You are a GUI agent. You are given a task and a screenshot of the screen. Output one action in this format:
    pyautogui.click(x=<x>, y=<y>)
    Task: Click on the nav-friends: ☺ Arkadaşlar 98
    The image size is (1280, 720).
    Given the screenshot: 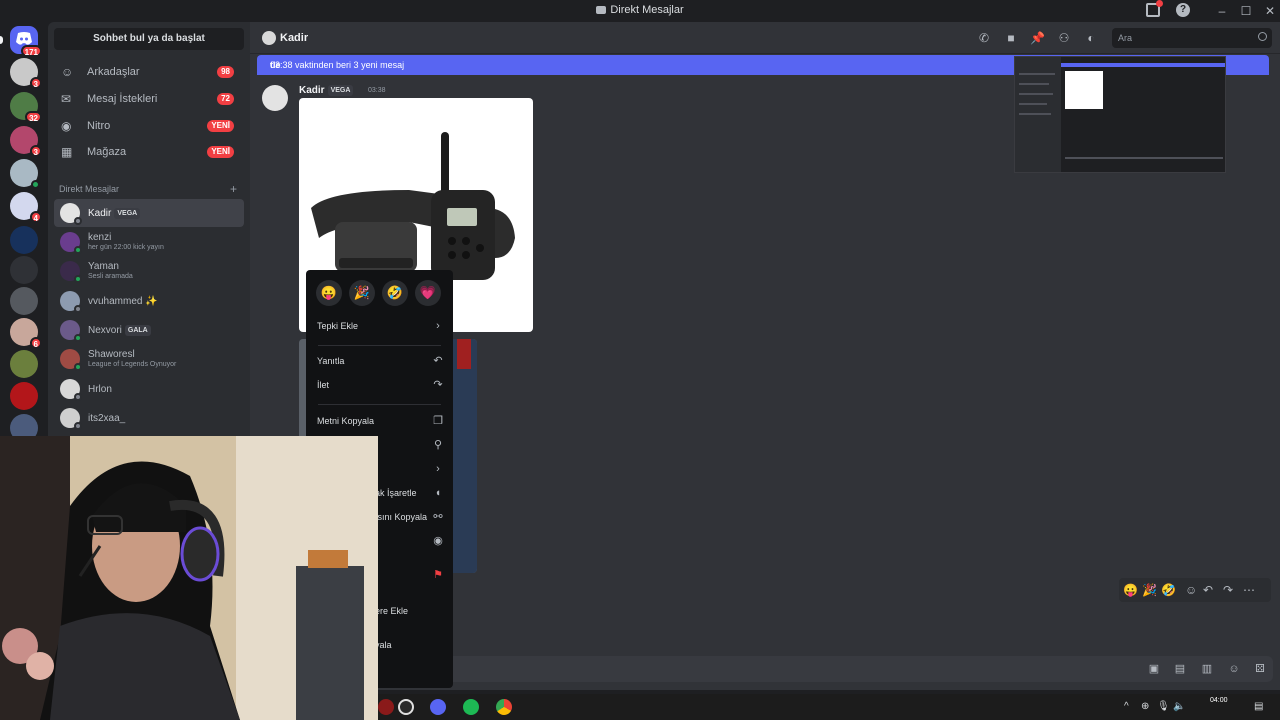 What is the action you would take?
    pyautogui.click(x=149, y=72)
    